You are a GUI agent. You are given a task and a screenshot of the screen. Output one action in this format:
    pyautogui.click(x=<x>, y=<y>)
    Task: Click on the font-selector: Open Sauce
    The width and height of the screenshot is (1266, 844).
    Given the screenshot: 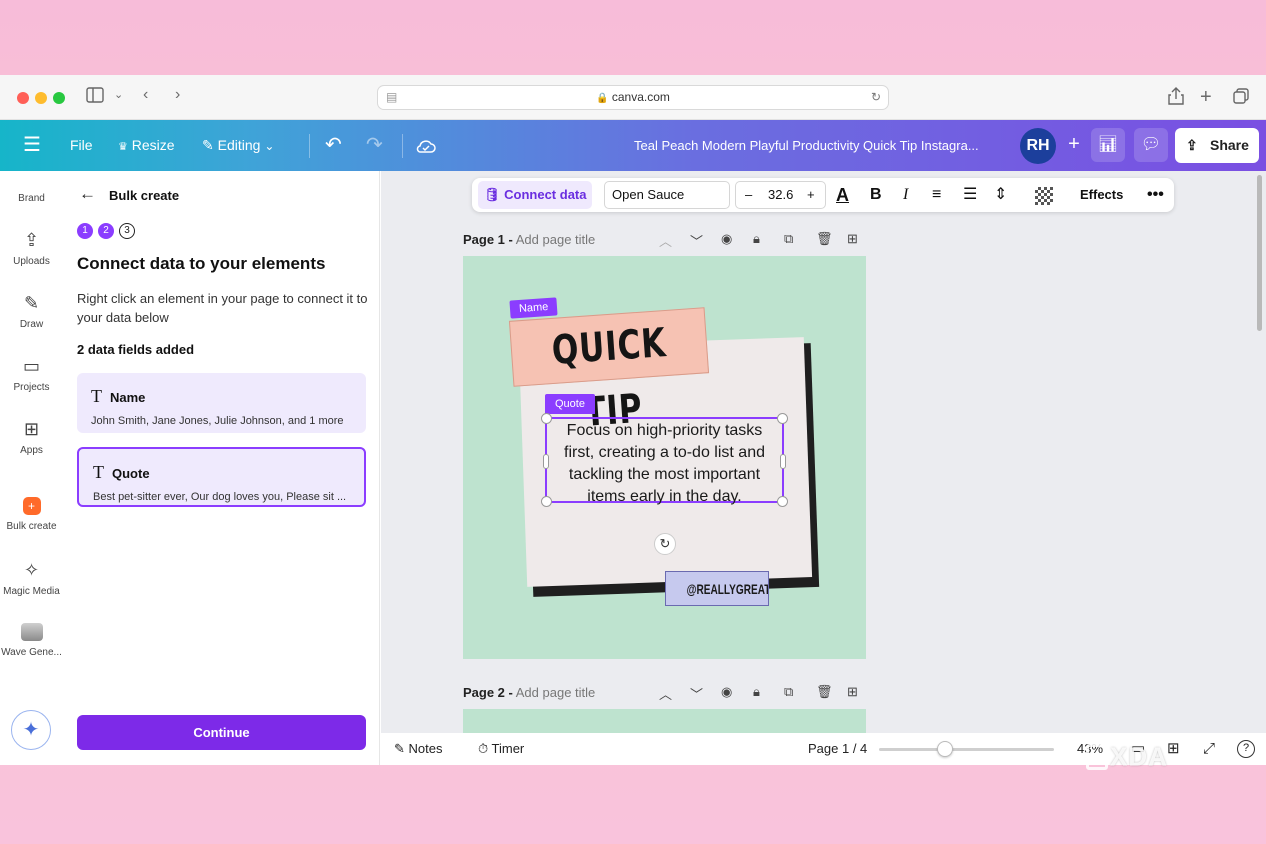 What is the action you would take?
    pyautogui.click(x=667, y=195)
    